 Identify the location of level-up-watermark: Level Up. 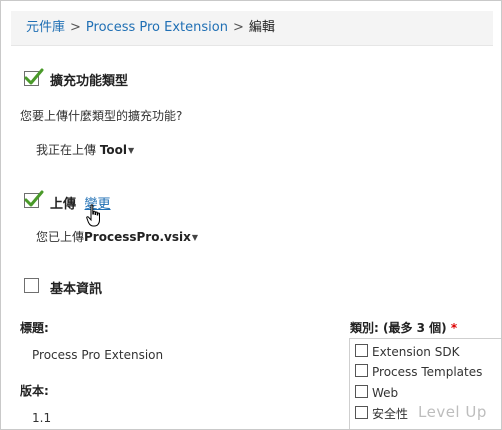
(452, 412).